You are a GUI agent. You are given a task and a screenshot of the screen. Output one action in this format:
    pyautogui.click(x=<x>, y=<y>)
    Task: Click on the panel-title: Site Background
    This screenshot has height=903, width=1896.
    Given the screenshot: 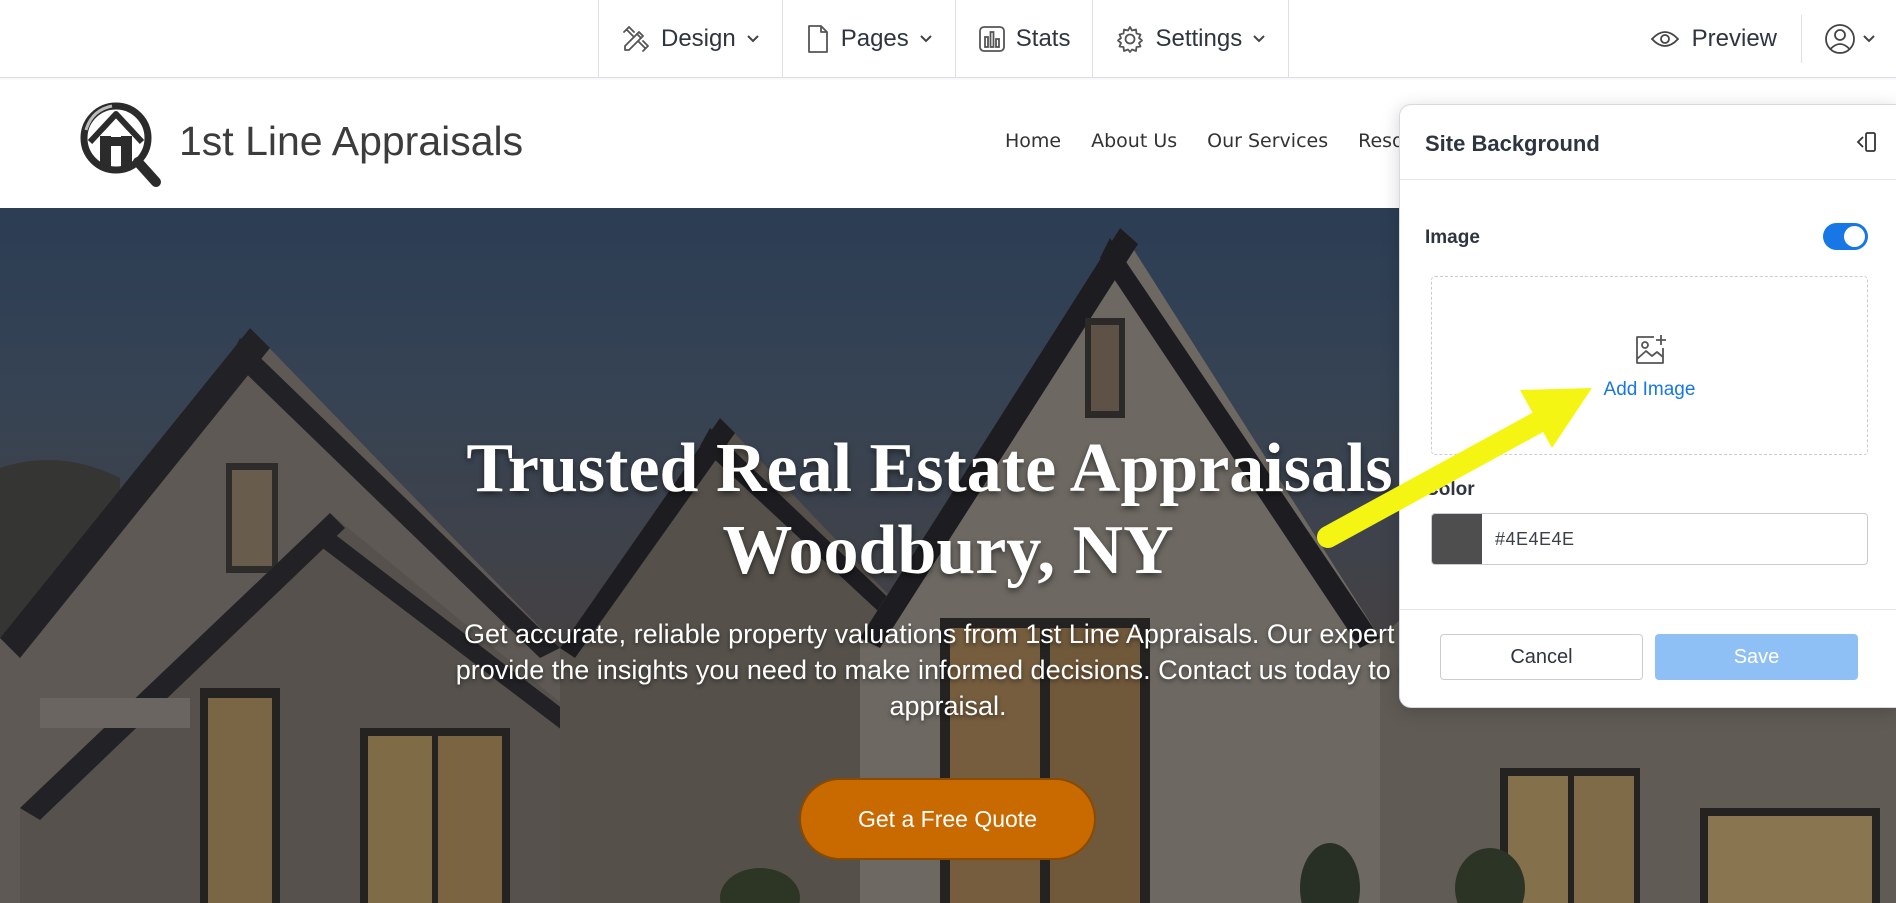 What is the action you would take?
    pyautogui.click(x=1512, y=143)
    